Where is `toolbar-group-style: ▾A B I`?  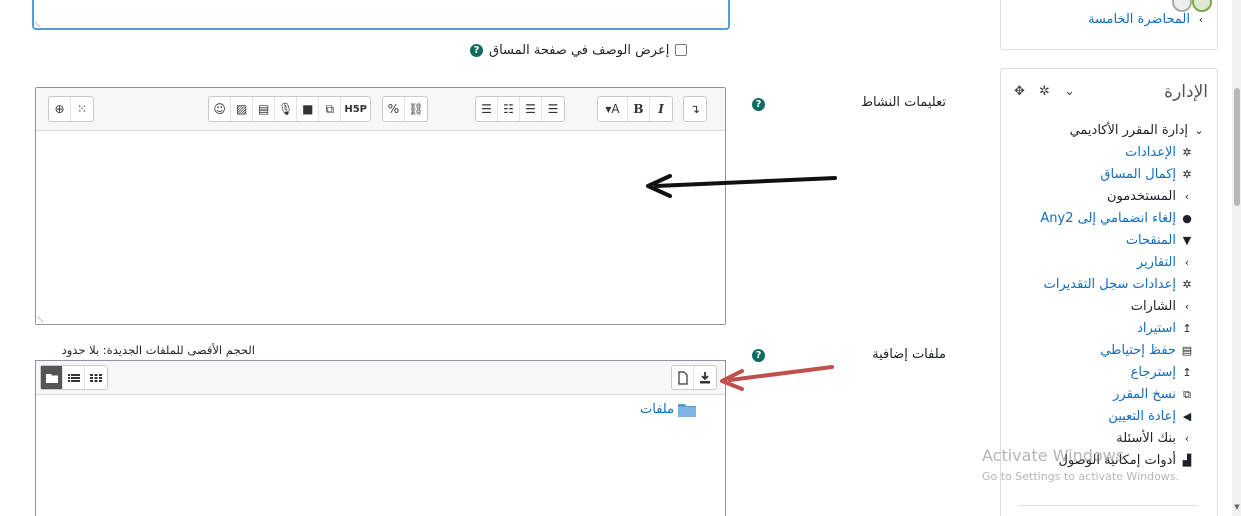 toolbar-group-style: ▾A B I is located at coordinates (635, 109).